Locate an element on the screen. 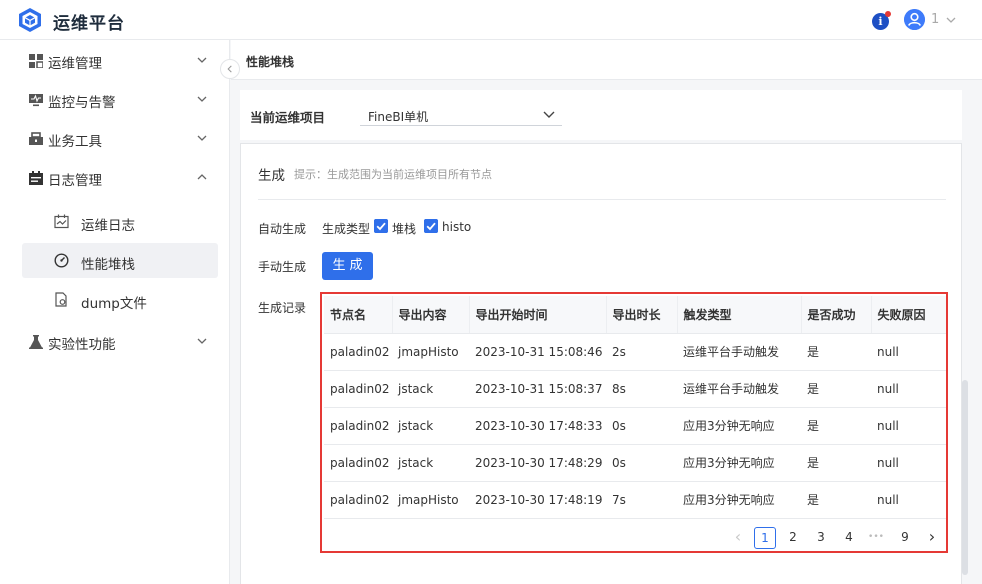 This screenshot has height=584, width=982. user-name: 1 is located at coordinates (935, 19).